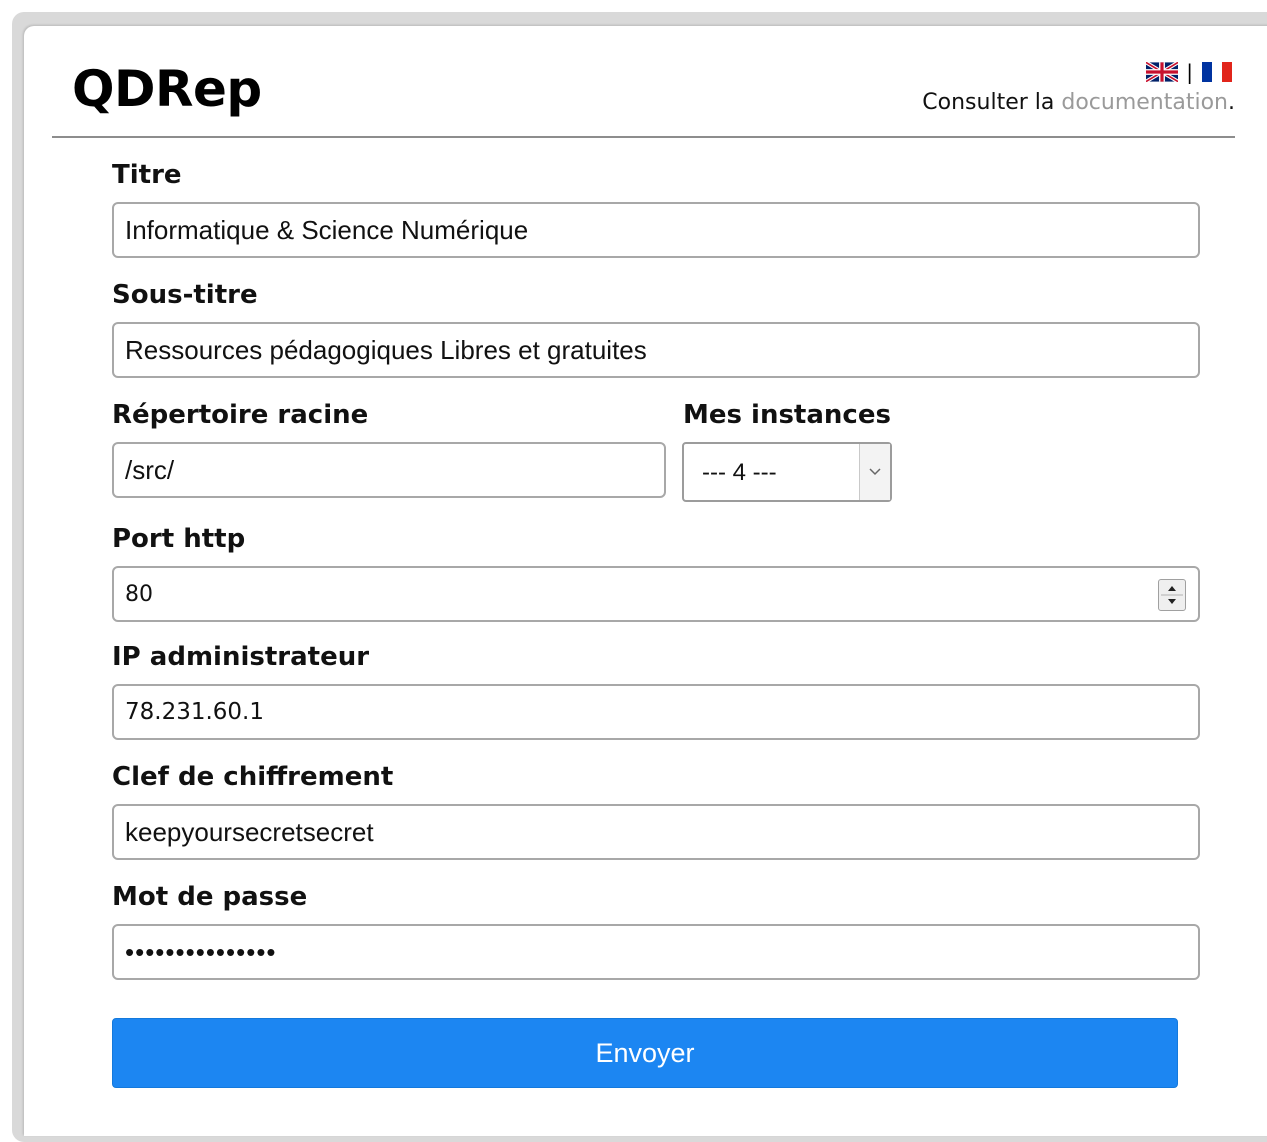 The image size is (1267, 1142). What do you see at coordinates (656, 594) in the screenshot?
I see `port-input: 80` at bounding box center [656, 594].